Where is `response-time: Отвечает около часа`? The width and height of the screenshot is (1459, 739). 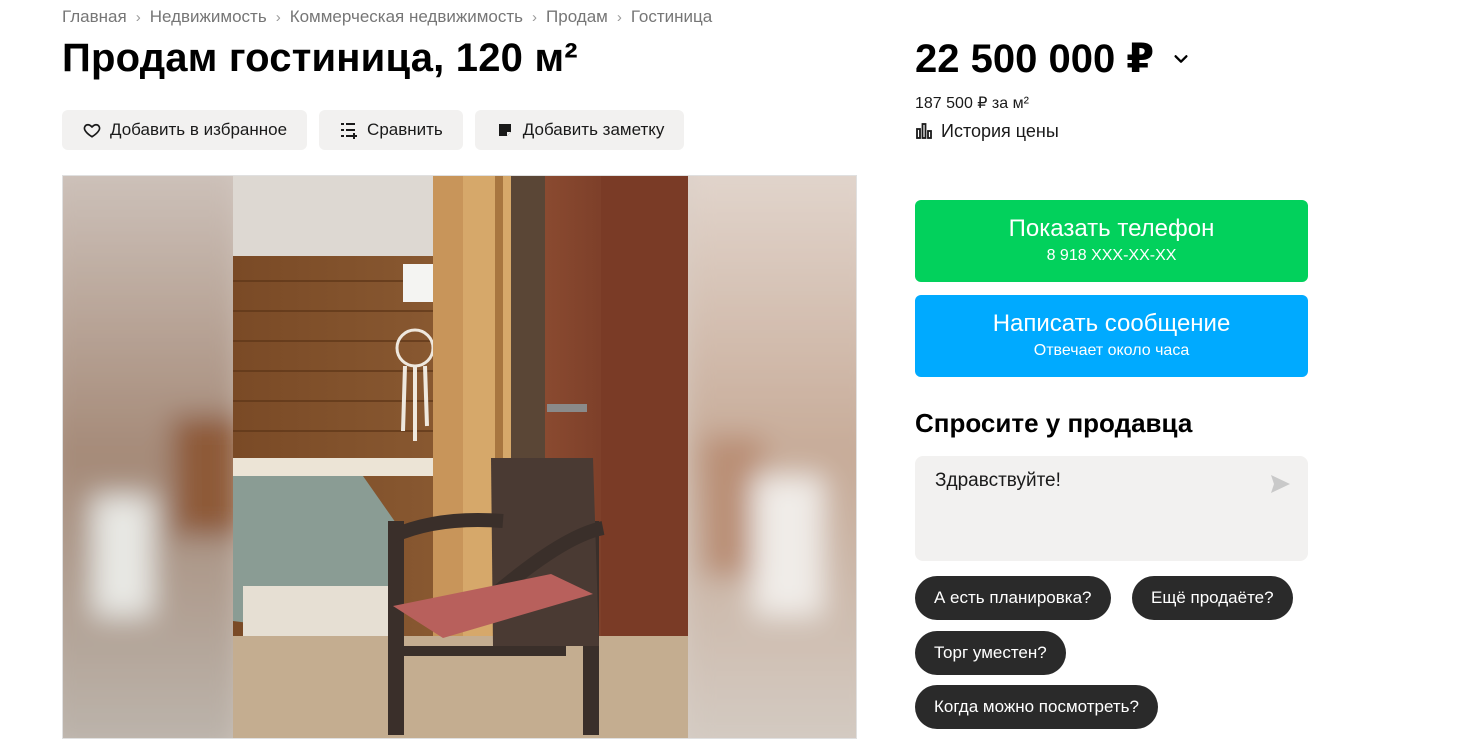 response-time: Отвечает около часа is located at coordinates (1111, 350).